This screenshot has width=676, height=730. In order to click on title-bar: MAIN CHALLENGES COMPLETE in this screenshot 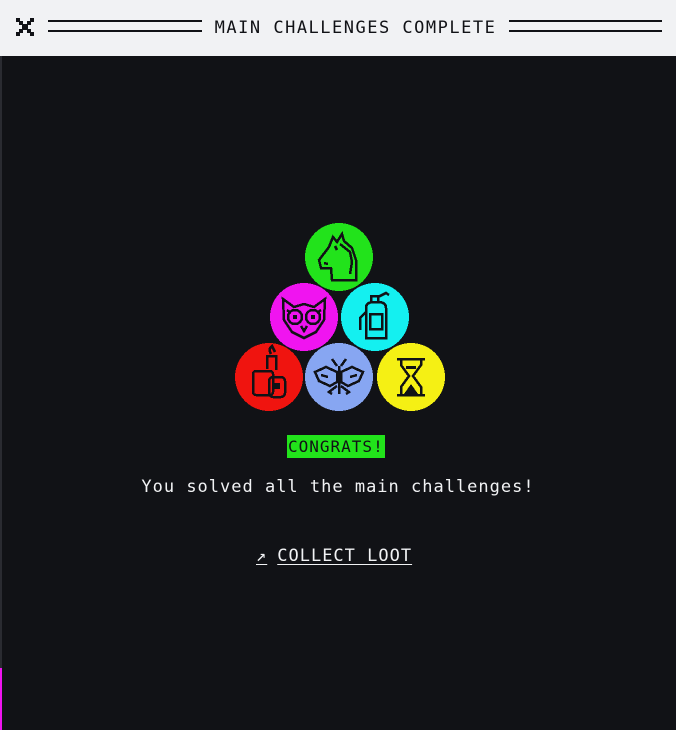, I will do `click(338, 28)`.